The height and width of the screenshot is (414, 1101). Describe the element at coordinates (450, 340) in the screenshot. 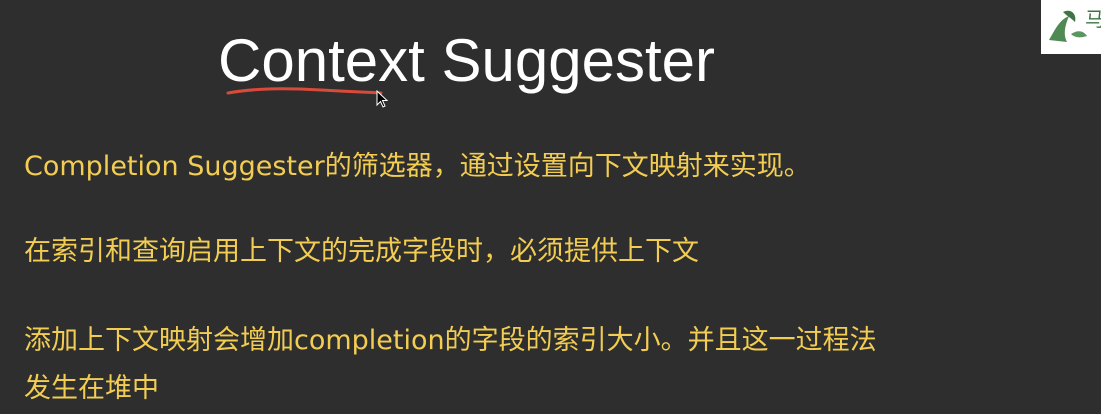

I see `bullet-text-3: 添加上下文映射会增加completion的字段的索引大小。并且这一过程法` at that location.